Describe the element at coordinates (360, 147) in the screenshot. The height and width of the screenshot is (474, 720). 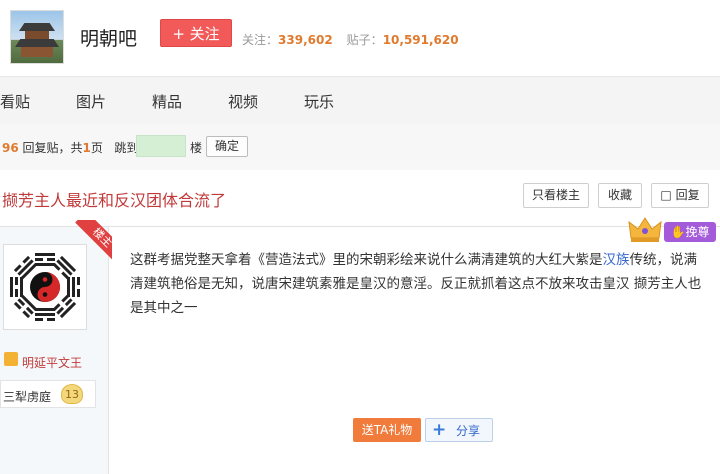
I see `pager-bar: 96 回复贴，共1页 跳到 楼 确定` at that location.